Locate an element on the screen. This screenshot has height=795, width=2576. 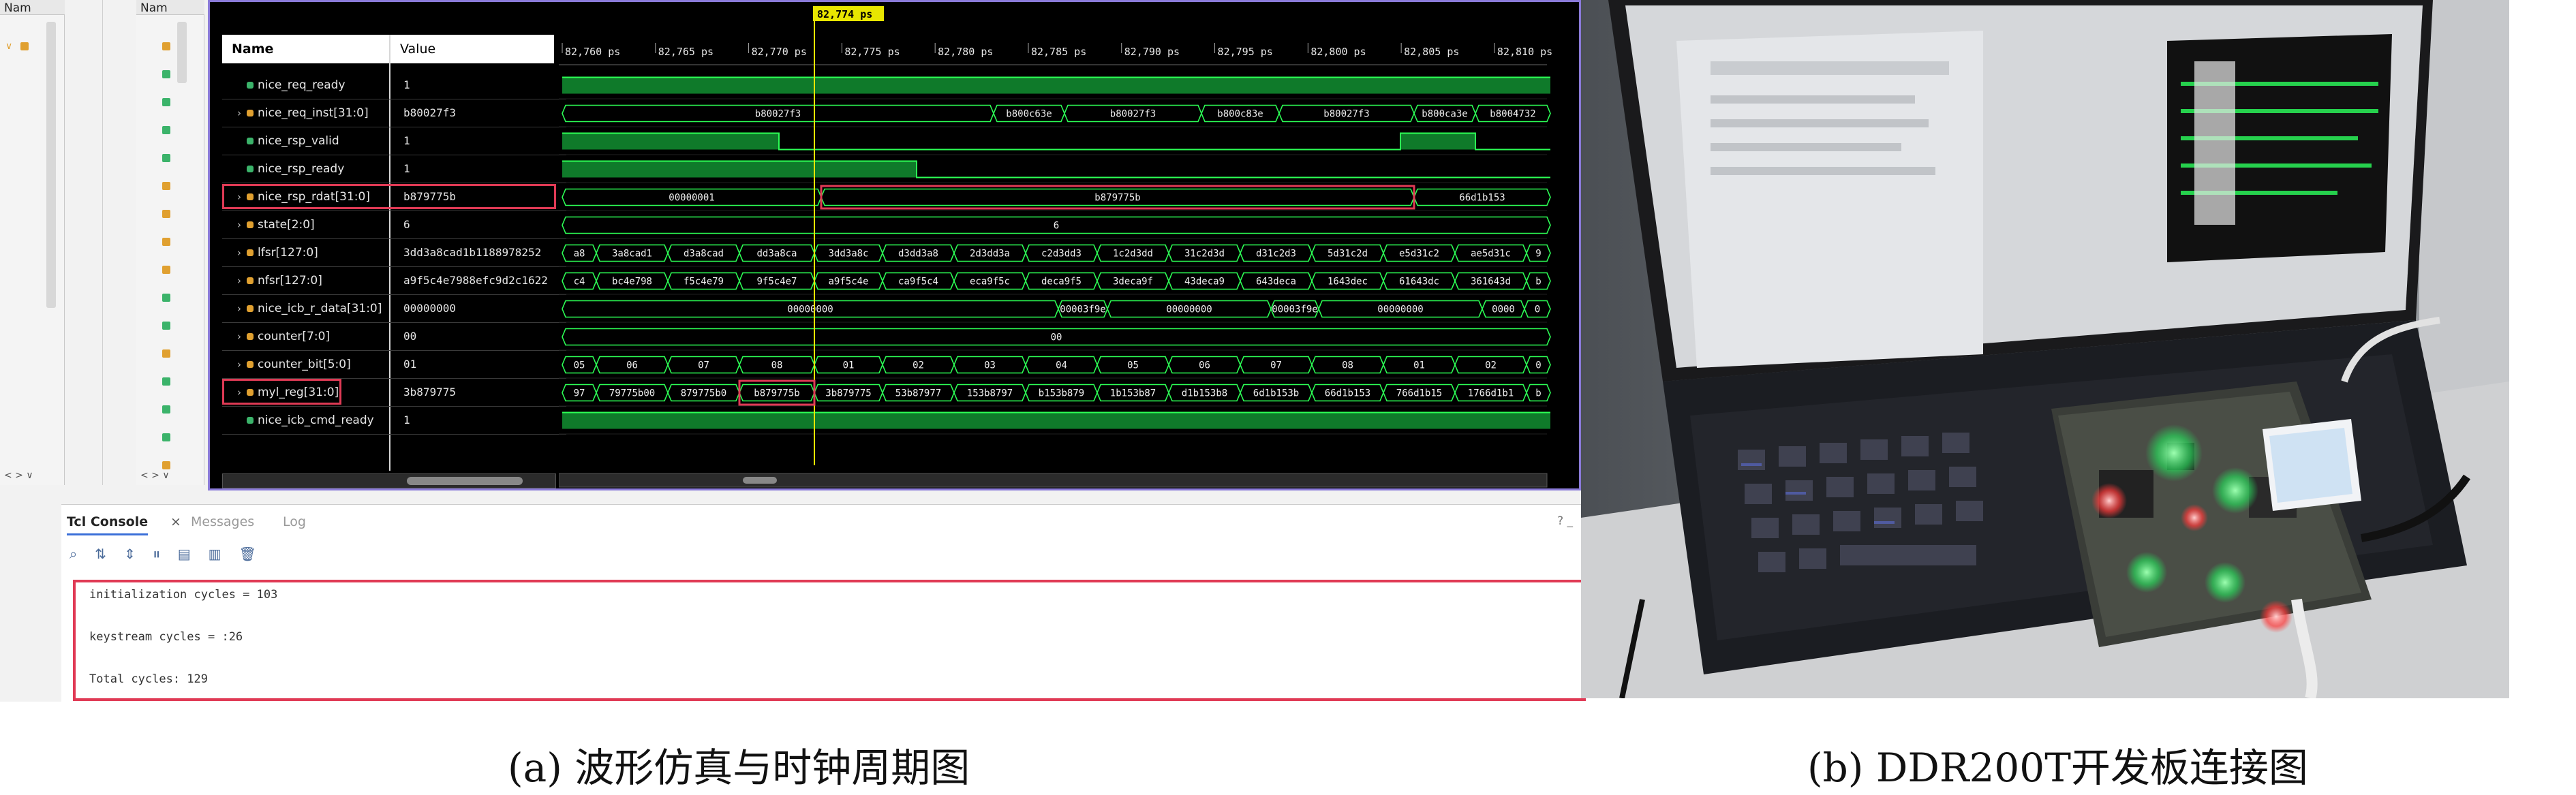
signal-row: nice_rsp_valid 1 is located at coordinates (389, 141).